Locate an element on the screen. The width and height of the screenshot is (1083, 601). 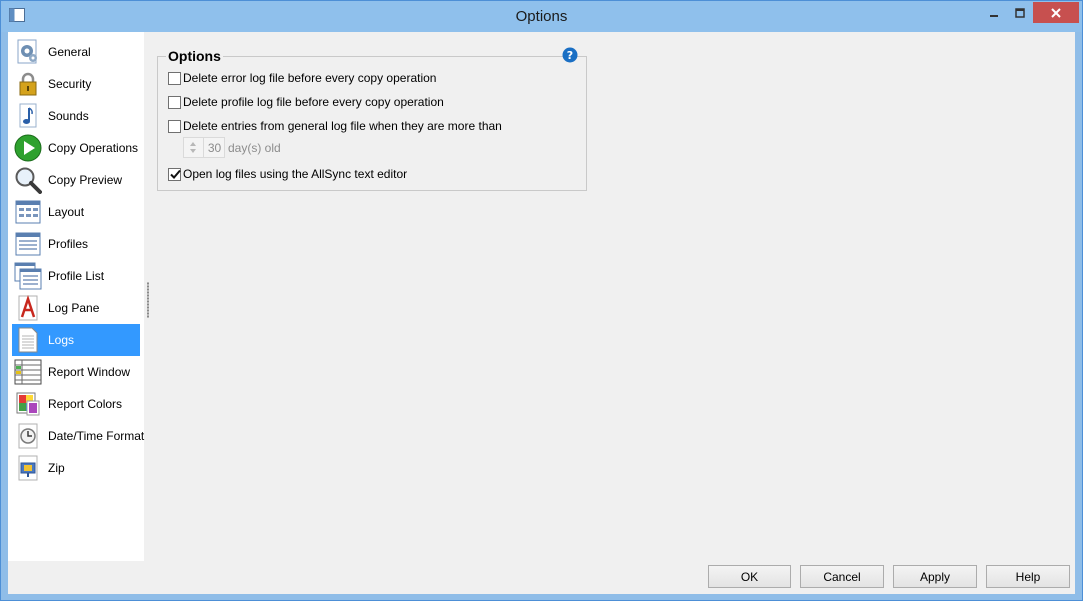
padlock-icon is located at coordinates (28, 84).